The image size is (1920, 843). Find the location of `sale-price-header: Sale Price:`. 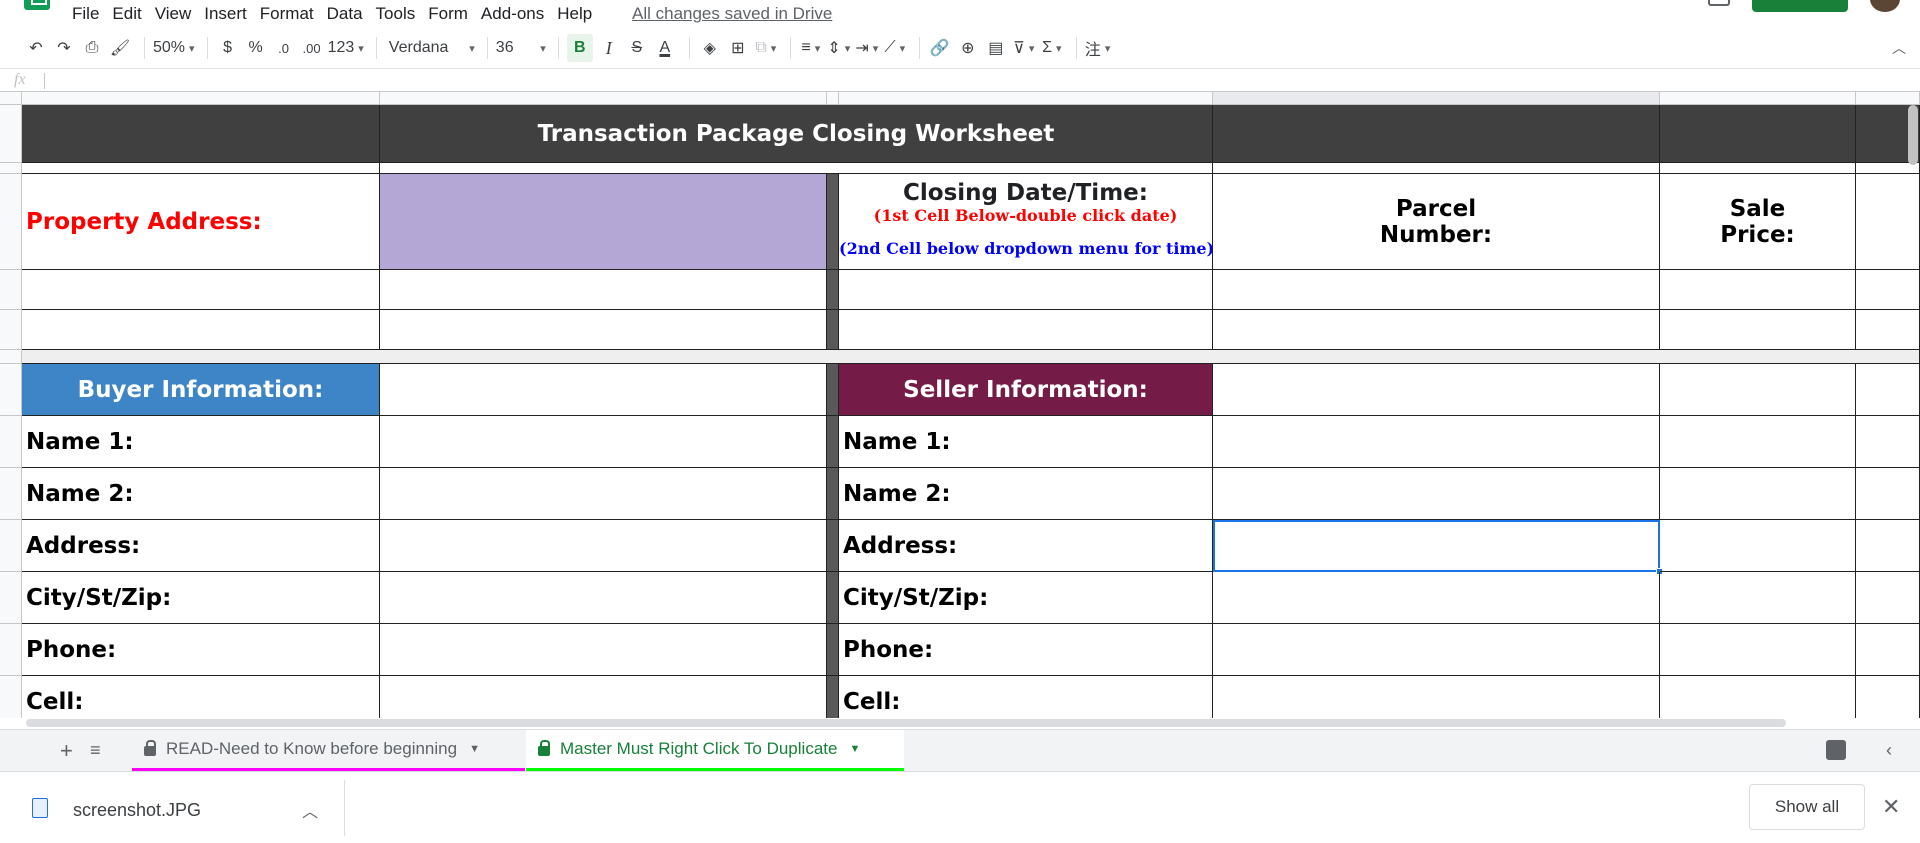

sale-price-header: Sale Price: is located at coordinates (1758, 222).